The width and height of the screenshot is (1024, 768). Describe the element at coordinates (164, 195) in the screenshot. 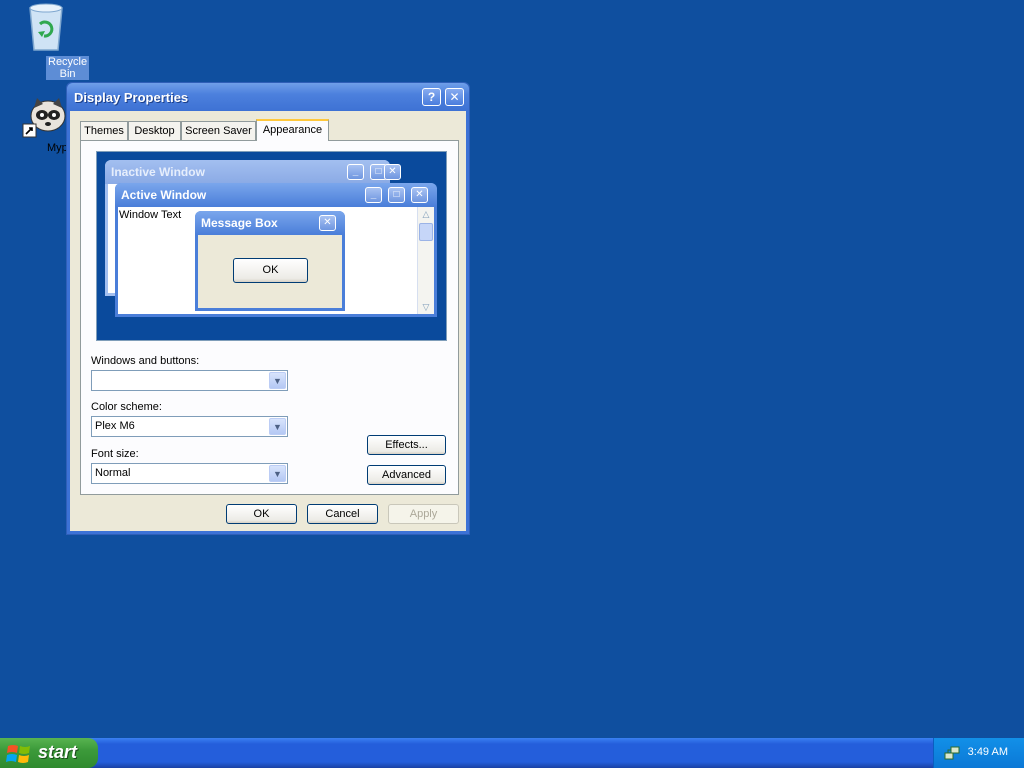

I see `preview-active-title: Active Window` at that location.